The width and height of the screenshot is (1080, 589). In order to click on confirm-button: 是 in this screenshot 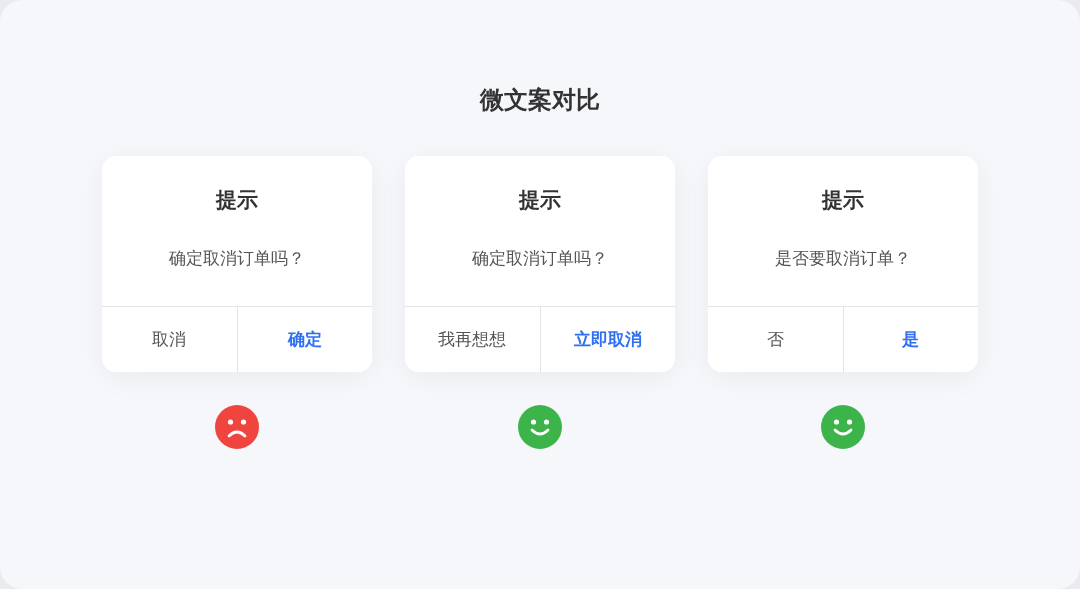, I will do `click(910, 339)`.